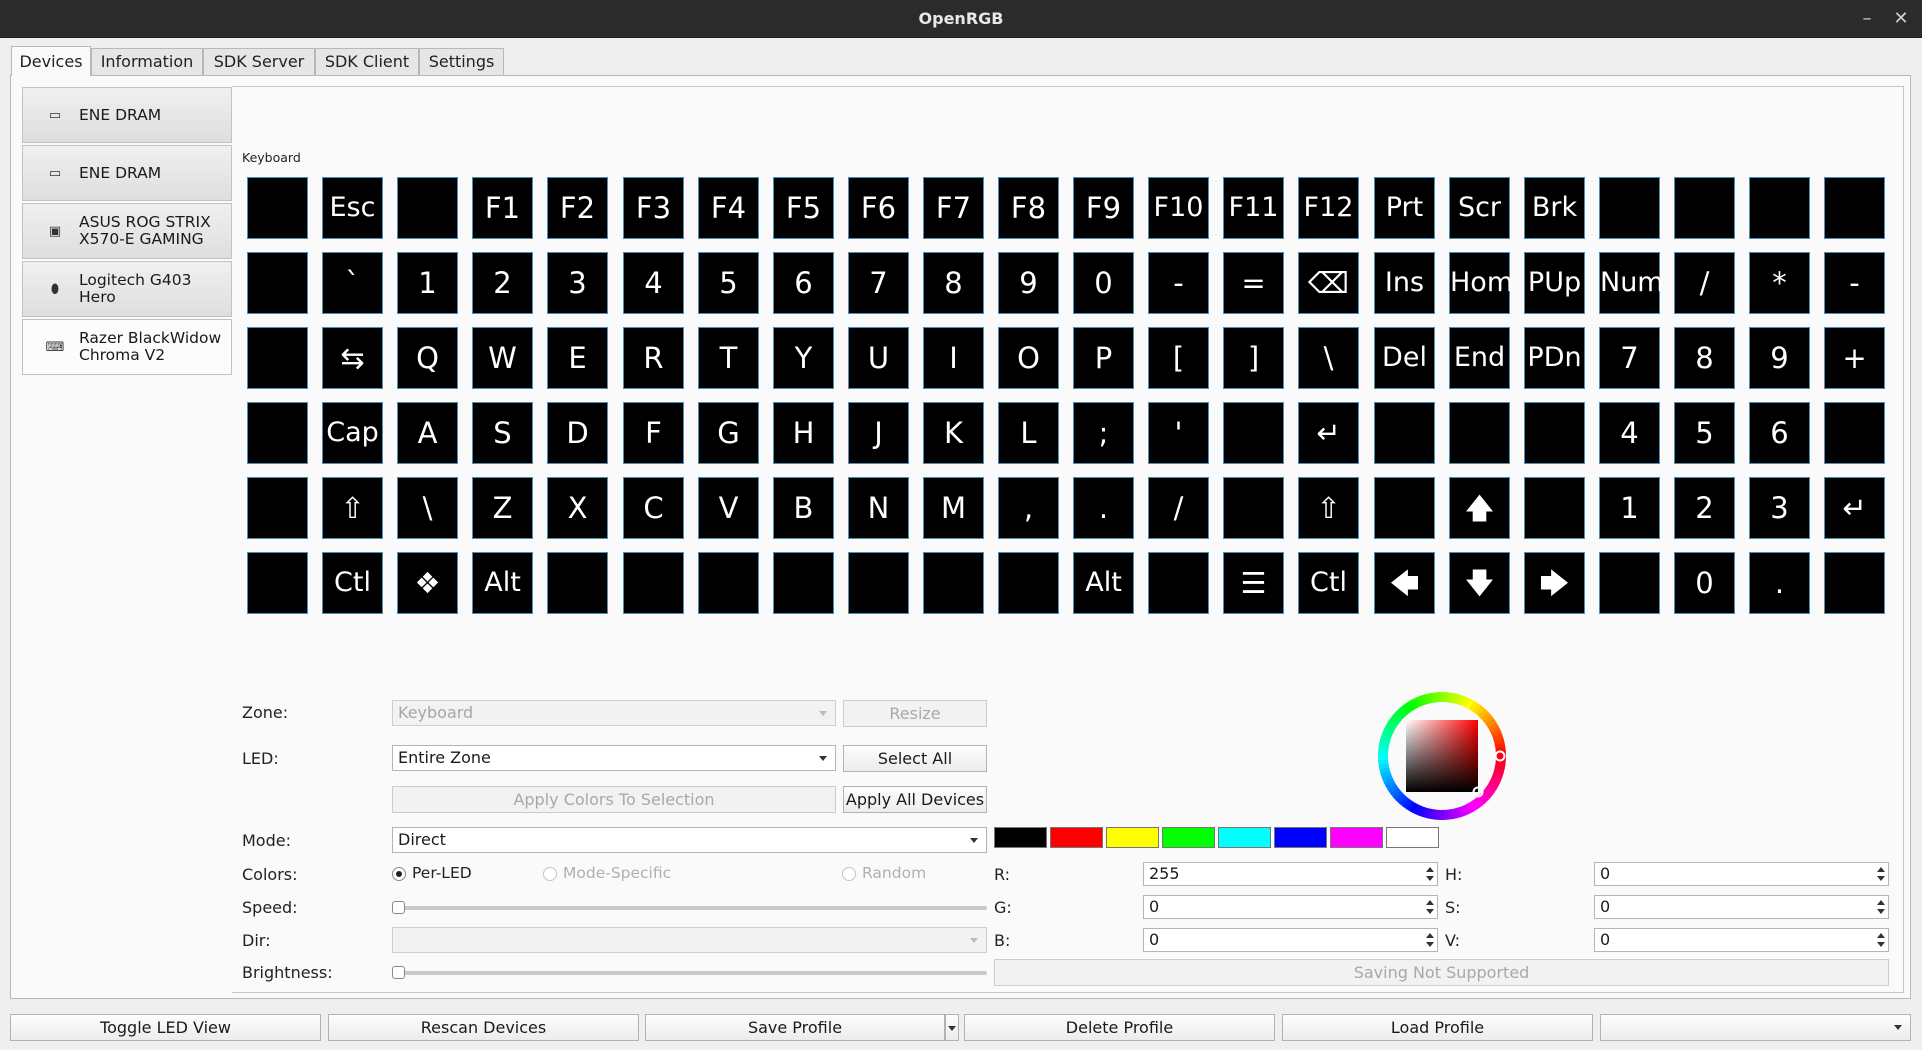  Describe the element at coordinates (1103, 283) in the screenshot. I see `led-key: 0` at that location.